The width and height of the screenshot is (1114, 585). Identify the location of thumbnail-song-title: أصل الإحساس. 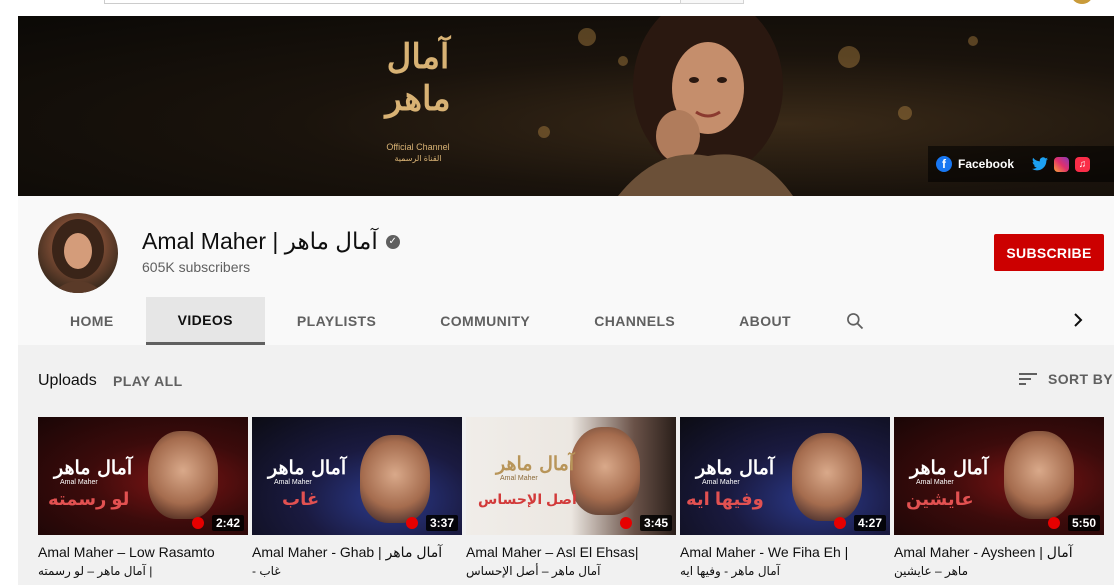
(527, 499).